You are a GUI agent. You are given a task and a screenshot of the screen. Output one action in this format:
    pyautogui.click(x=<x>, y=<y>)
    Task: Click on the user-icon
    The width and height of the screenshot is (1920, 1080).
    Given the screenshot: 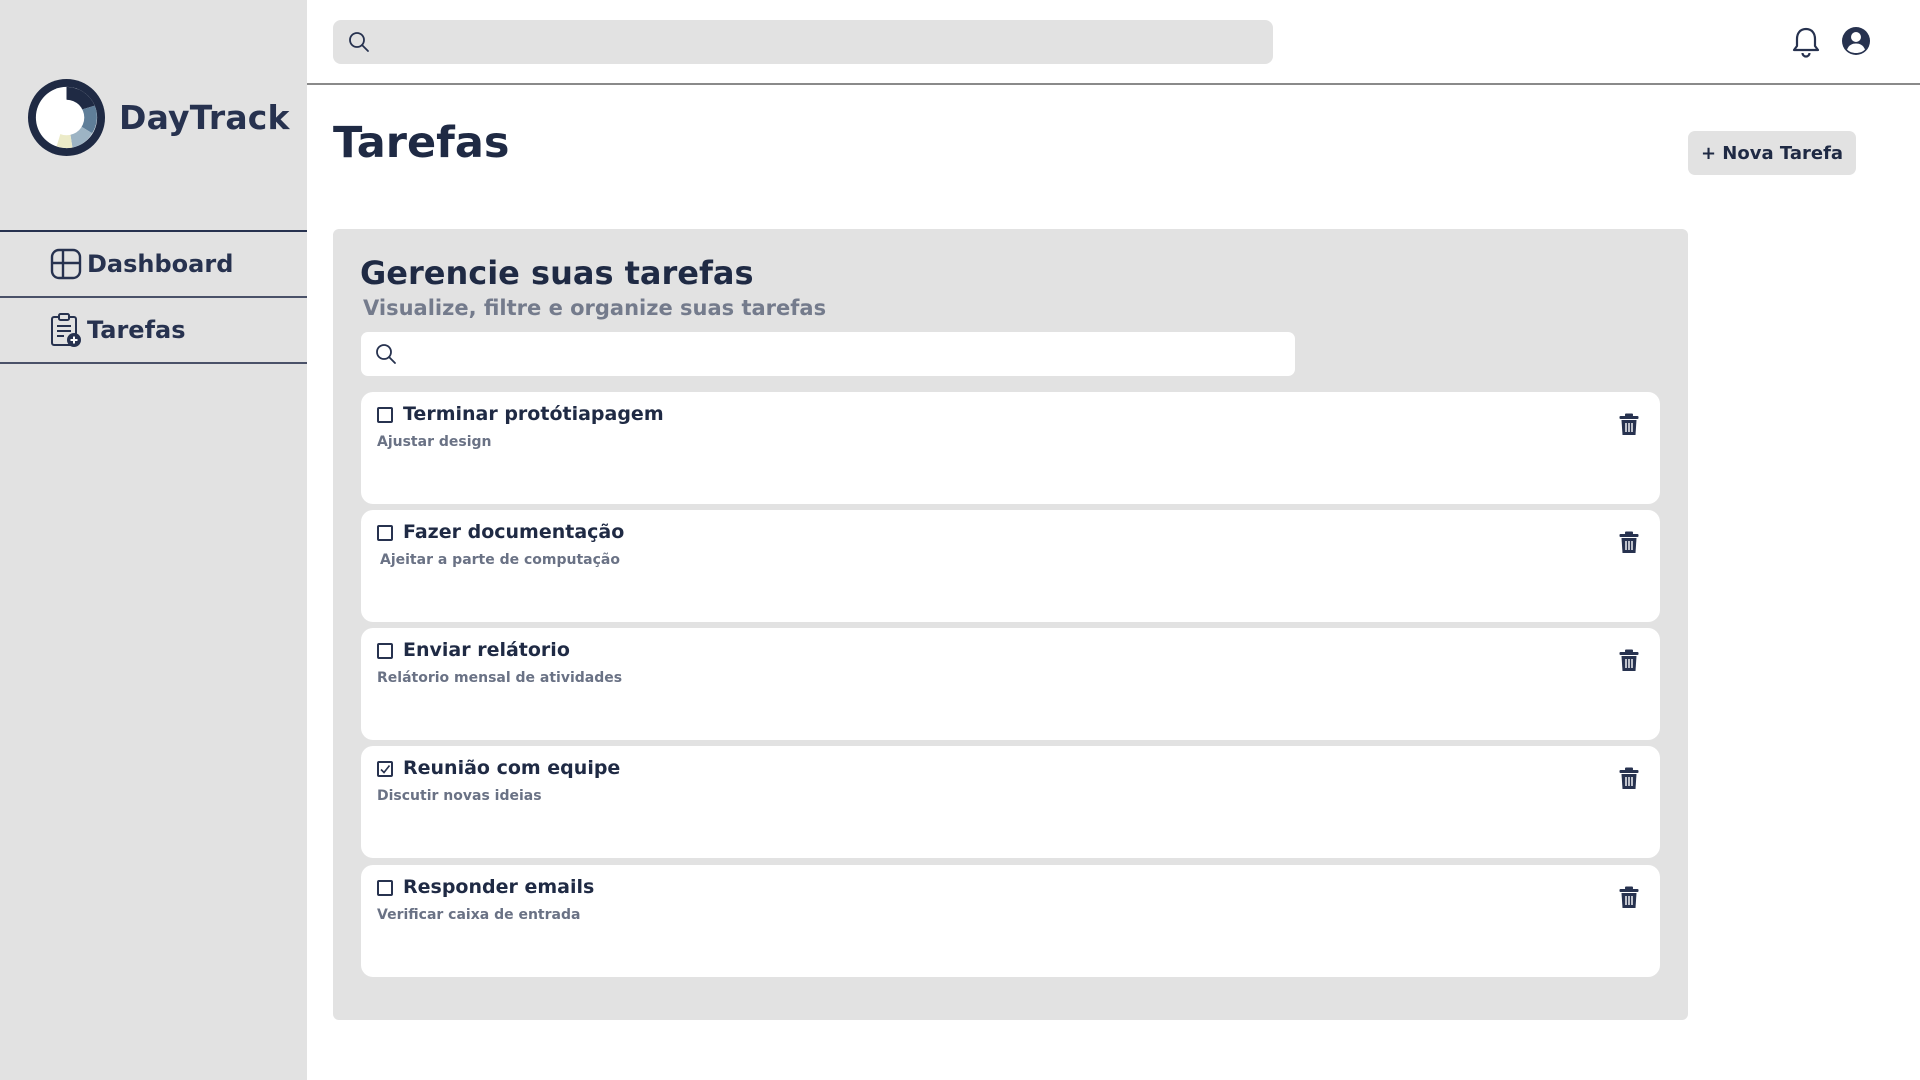 What is the action you would take?
    pyautogui.click(x=1856, y=41)
    